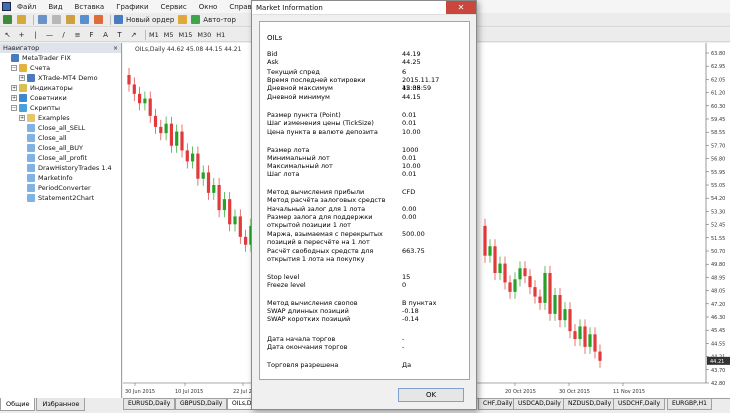 The image size is (730, 413). I want to click on navigator-item: MarketInfo, so click(60, 178).